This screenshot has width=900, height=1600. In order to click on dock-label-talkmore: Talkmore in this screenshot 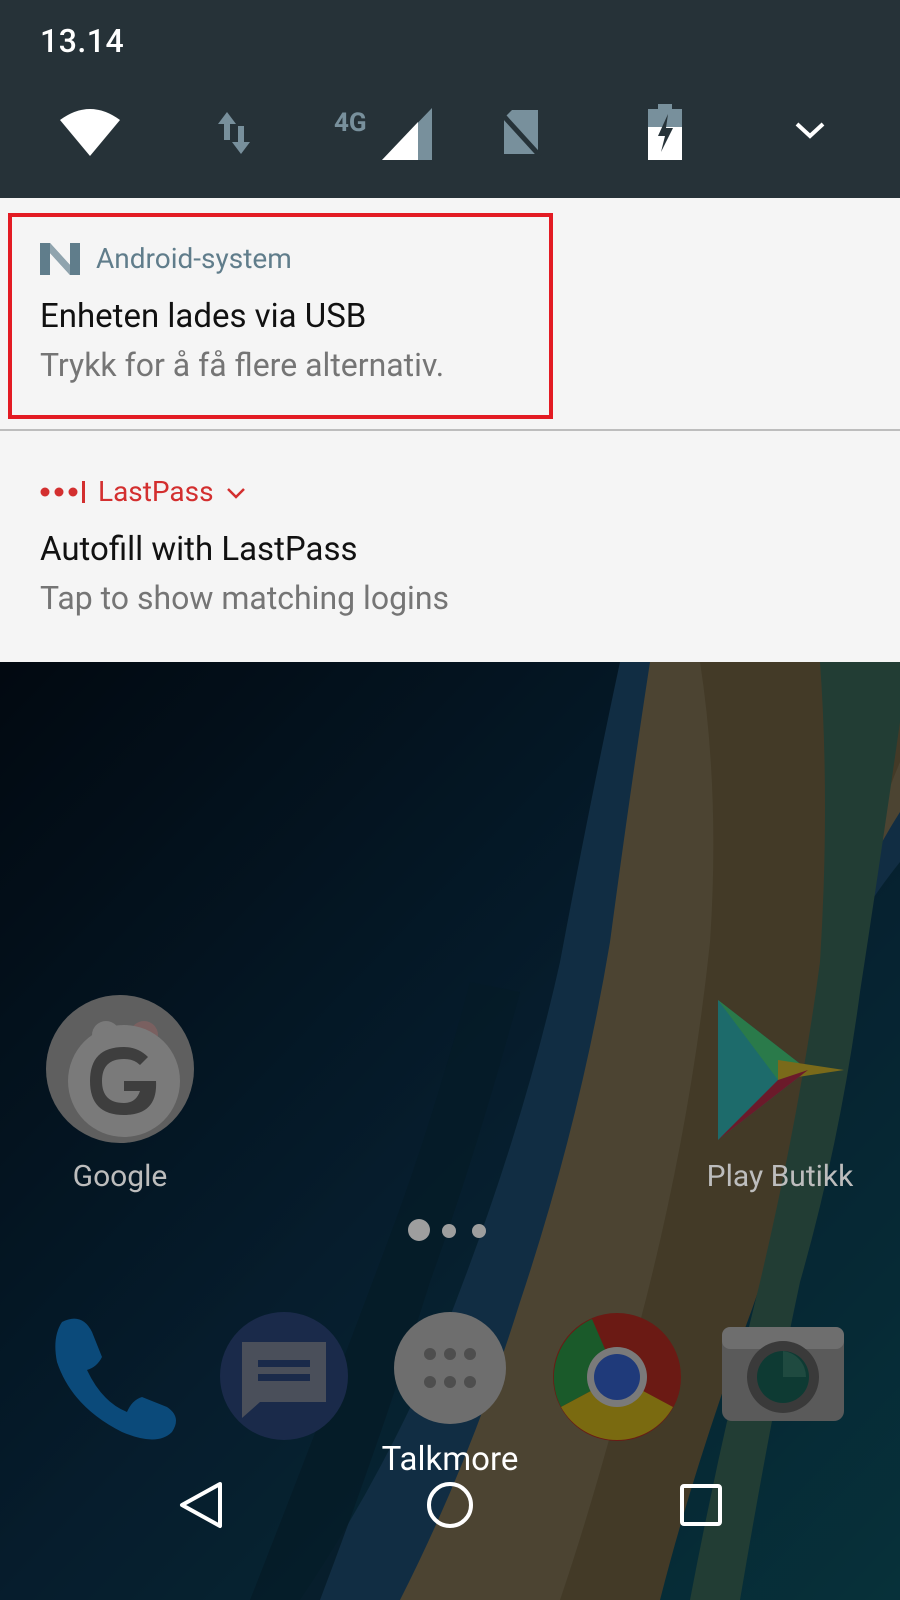, I will do `click(450, 1459)`.